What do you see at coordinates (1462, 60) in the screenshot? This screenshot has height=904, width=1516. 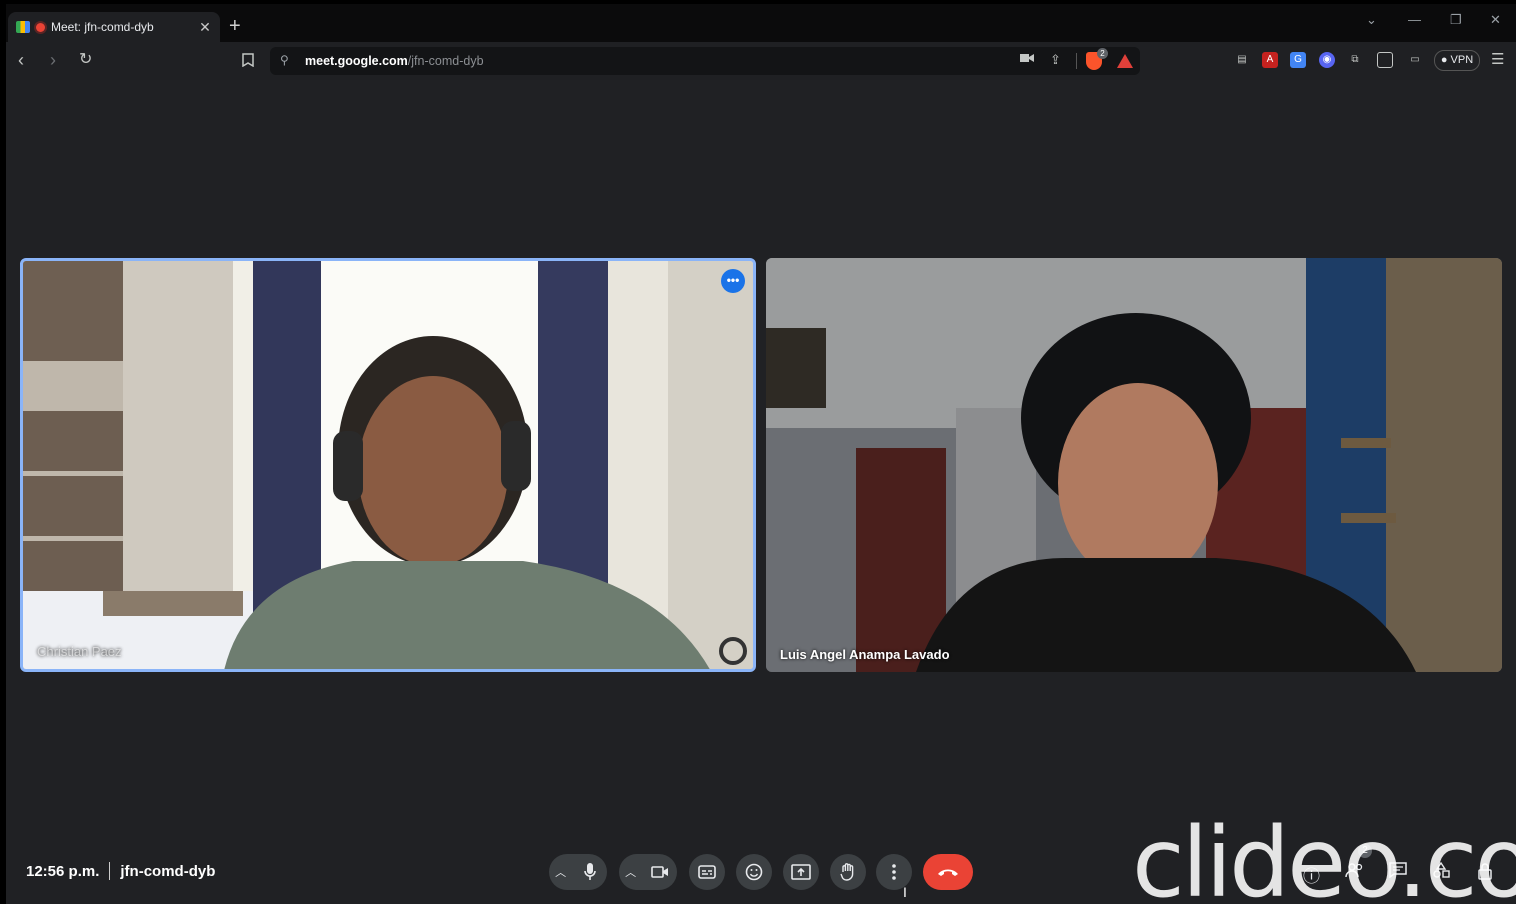 I see `vpn-label: VPN` at bounding box center [1462, 60].